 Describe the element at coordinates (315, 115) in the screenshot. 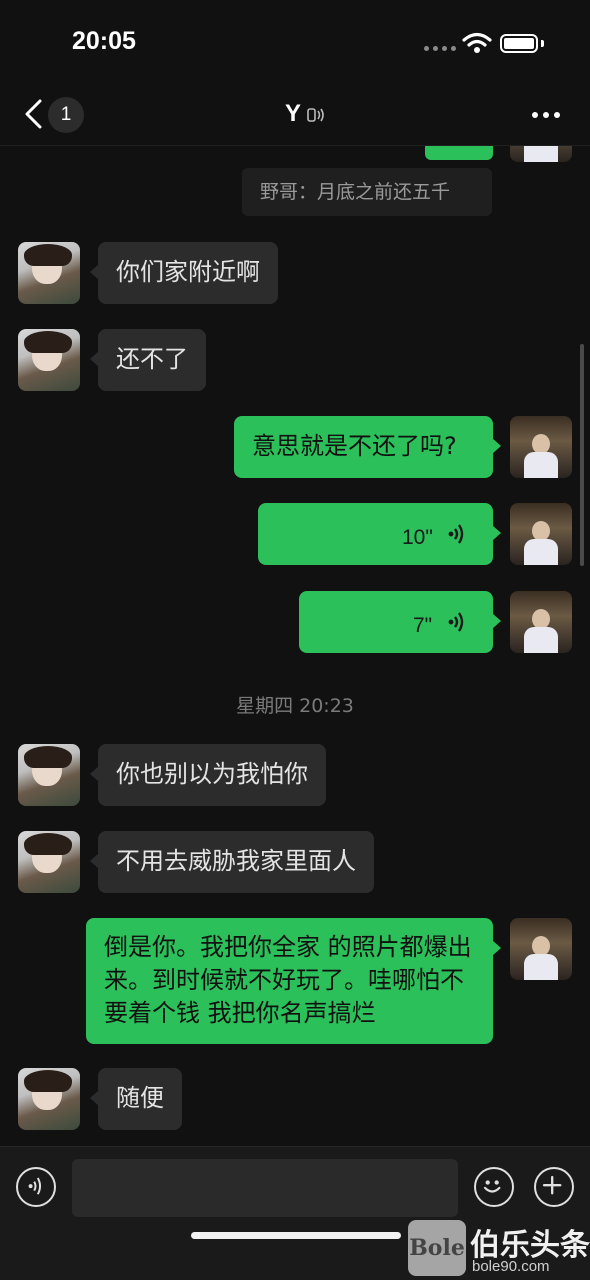

I see `voice-mode-icon` at that location.